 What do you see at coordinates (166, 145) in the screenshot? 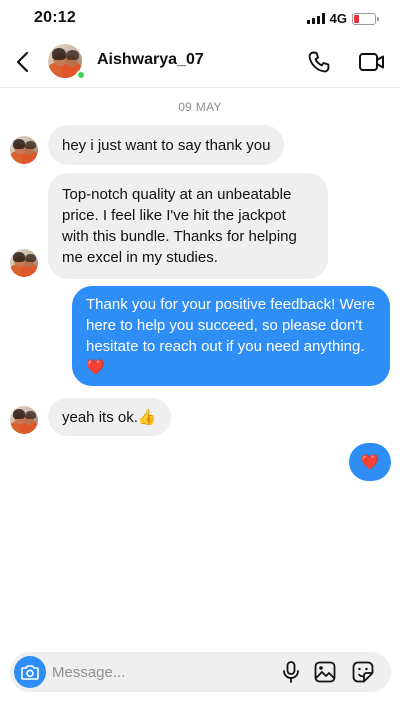
I see `message-bubble-incoming: hey i just want to say thank you` at bounding box center [166, 145].